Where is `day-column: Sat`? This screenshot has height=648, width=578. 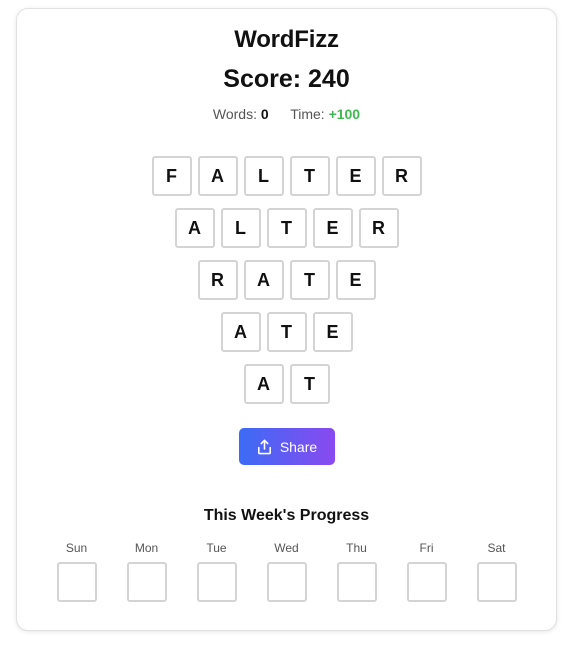
day-column: Sat is located at coordinates (496, 571).